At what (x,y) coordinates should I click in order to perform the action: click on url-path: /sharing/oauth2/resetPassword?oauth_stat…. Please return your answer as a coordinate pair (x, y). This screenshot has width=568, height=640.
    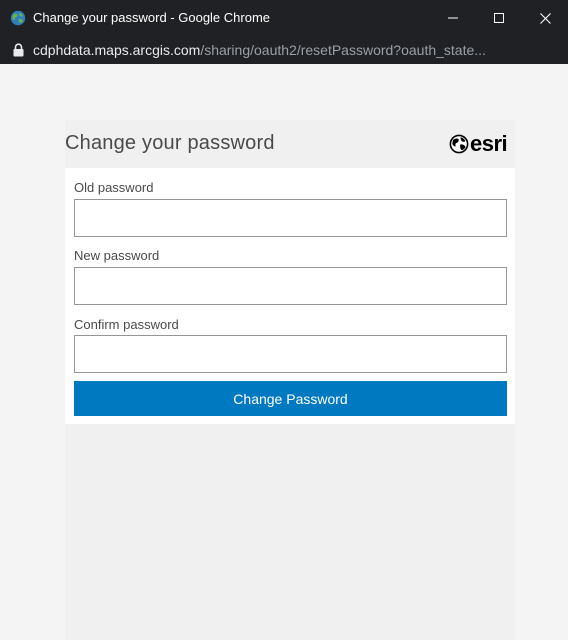
    Looking at the image, I should click on (343, 50).